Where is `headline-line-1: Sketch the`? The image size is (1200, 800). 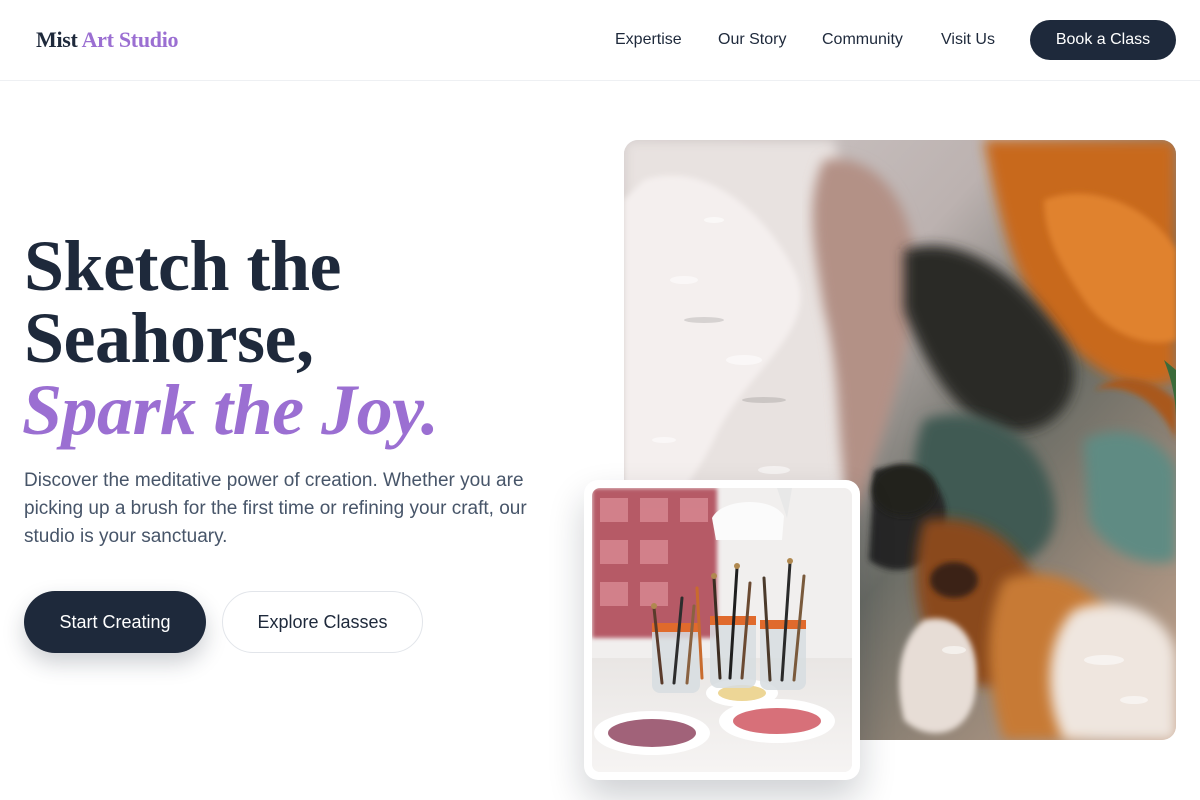 headline-line-1: Sketch the is located at coordinates (183, 266).